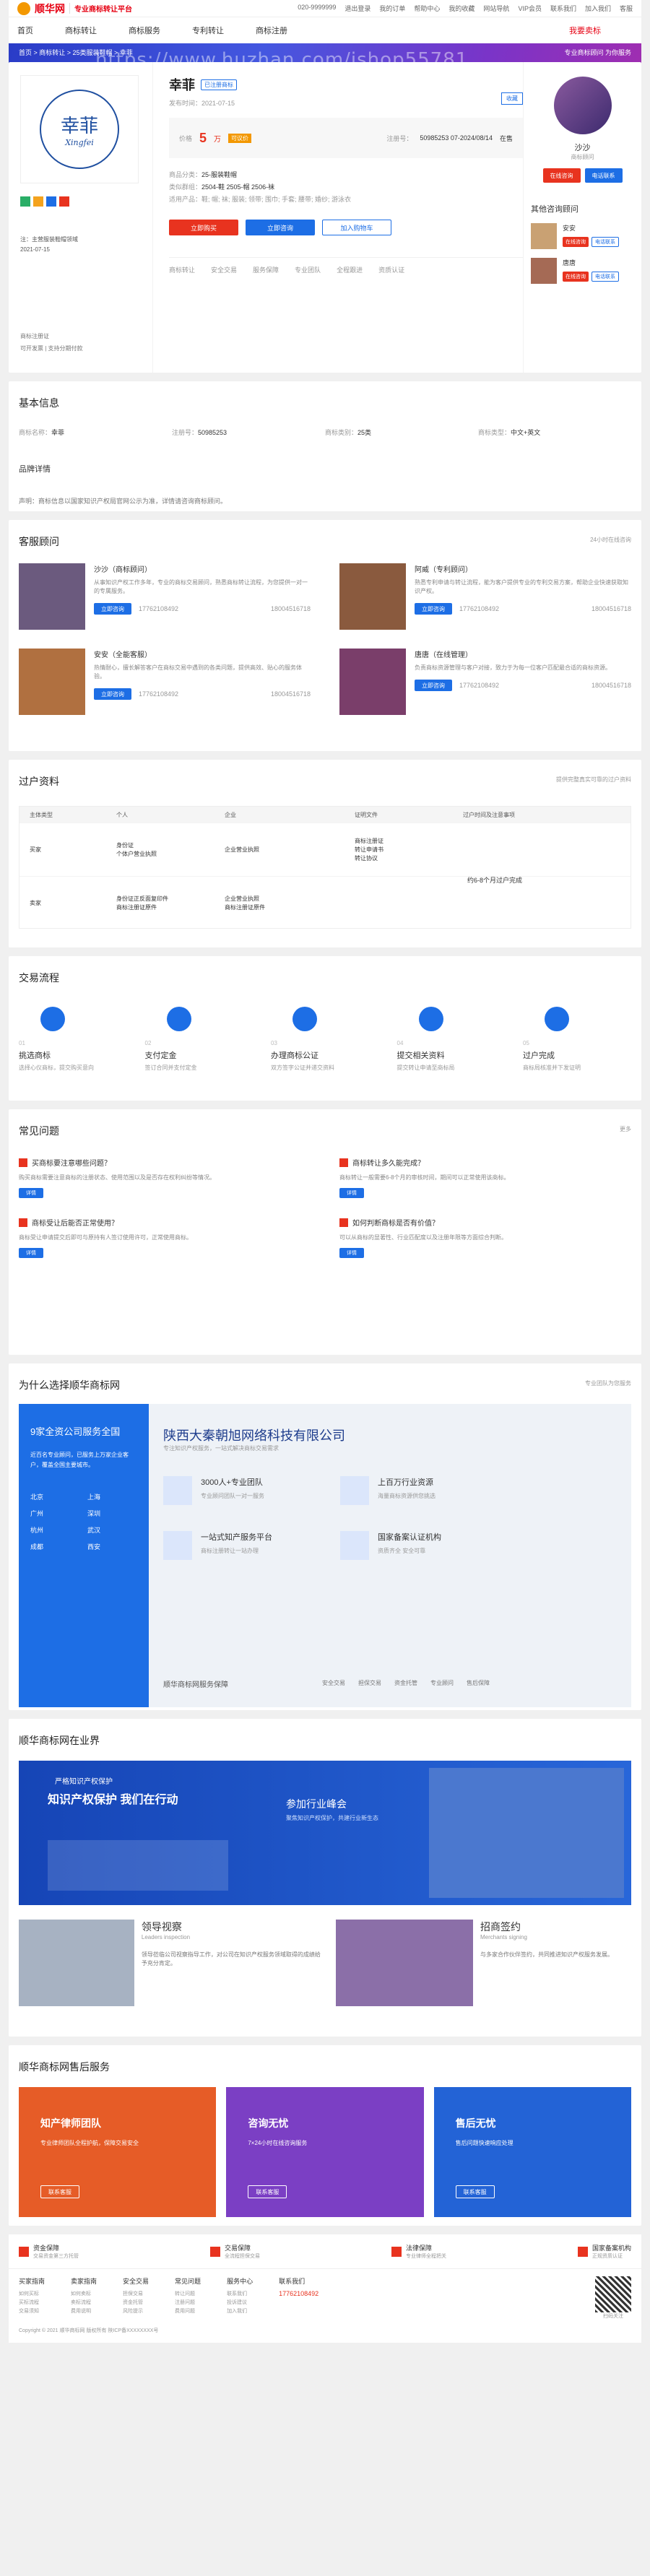  What do you see at coordinates (563, 8) in the screenshot?
I see `top-link: 联系我们` at bounding box center [563, 8].